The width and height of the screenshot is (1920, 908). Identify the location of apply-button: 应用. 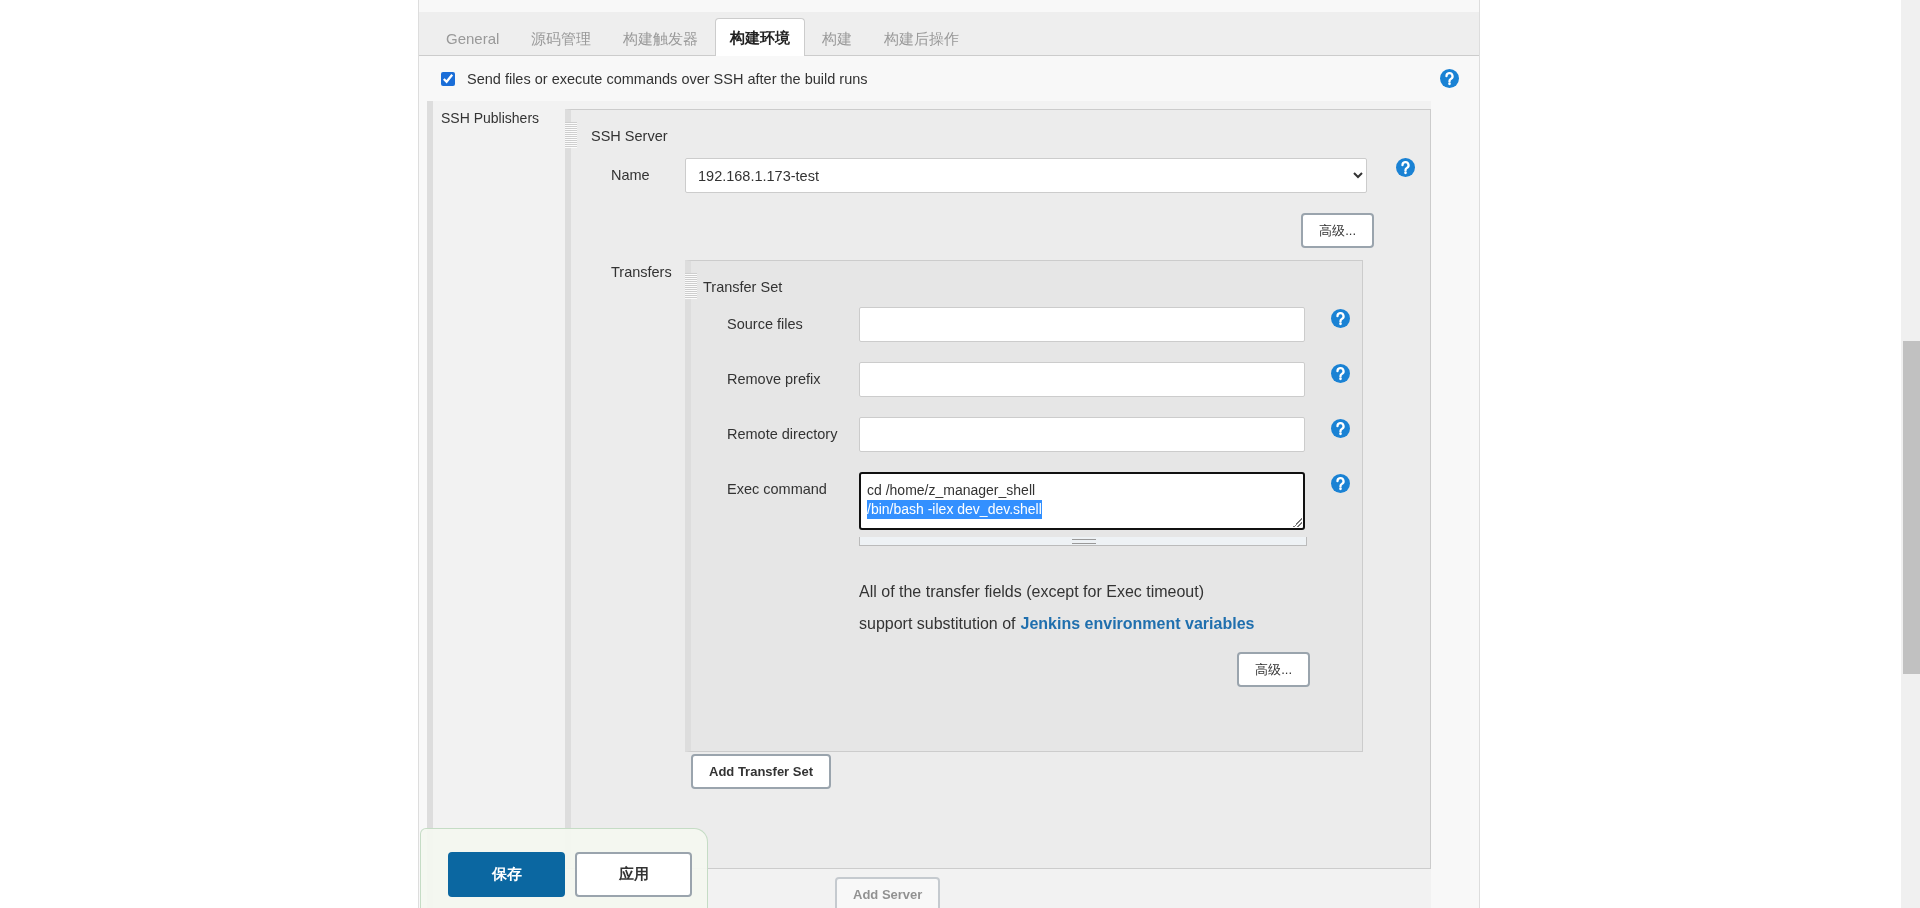
(633, 874).